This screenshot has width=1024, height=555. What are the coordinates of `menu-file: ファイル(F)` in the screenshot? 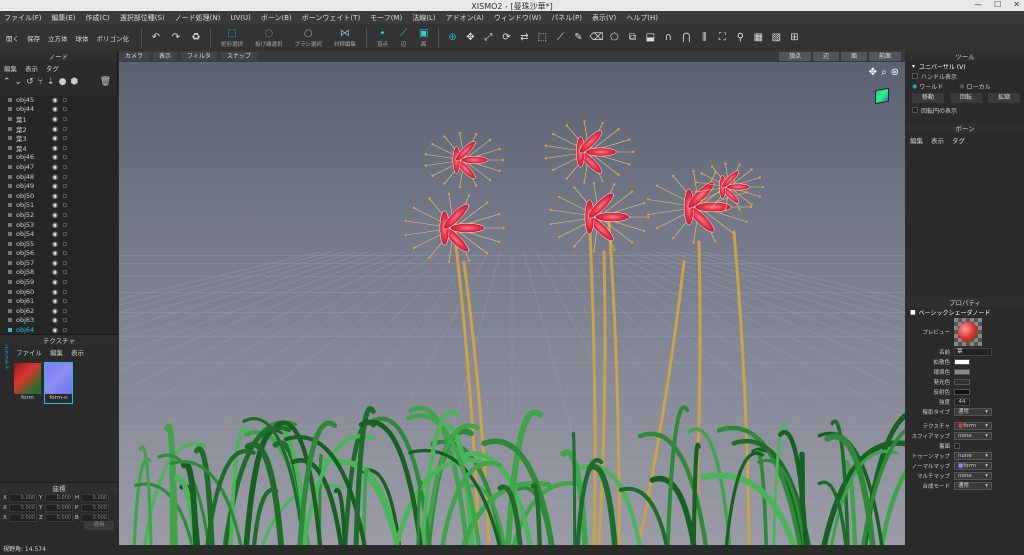 It's located at (23, 18).